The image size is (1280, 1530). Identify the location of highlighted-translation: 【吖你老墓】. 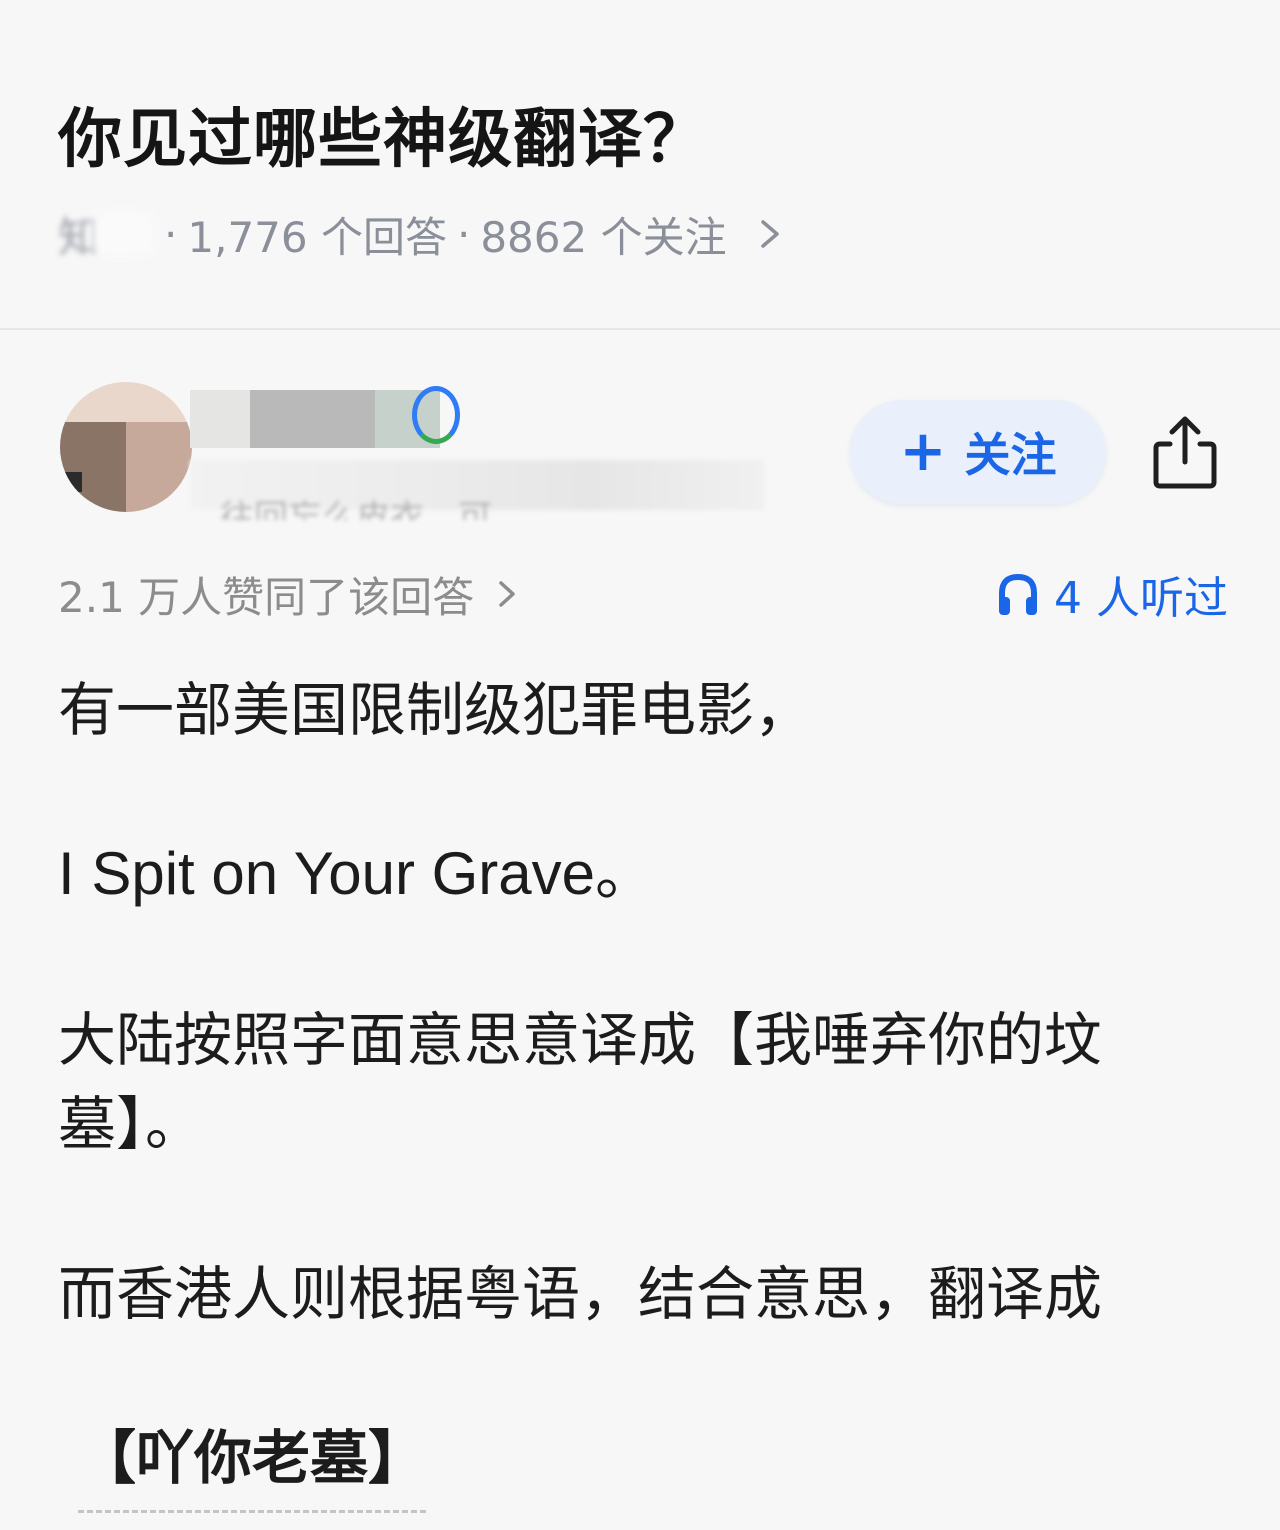
(252, 1464).